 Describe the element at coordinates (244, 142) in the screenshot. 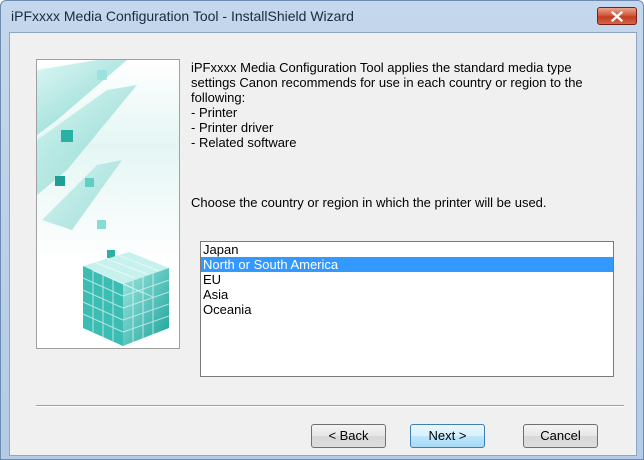

I see `description-line: - Related software` at that location.